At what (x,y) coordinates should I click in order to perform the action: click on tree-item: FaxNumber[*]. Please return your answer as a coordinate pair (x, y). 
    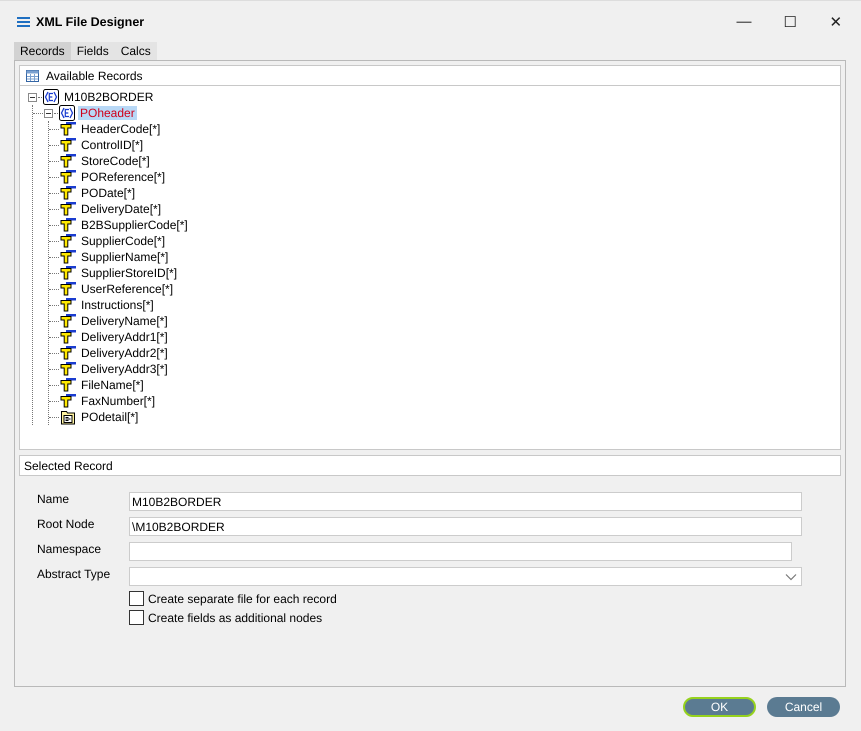
    Looking at the image, I should click on (118, 401).